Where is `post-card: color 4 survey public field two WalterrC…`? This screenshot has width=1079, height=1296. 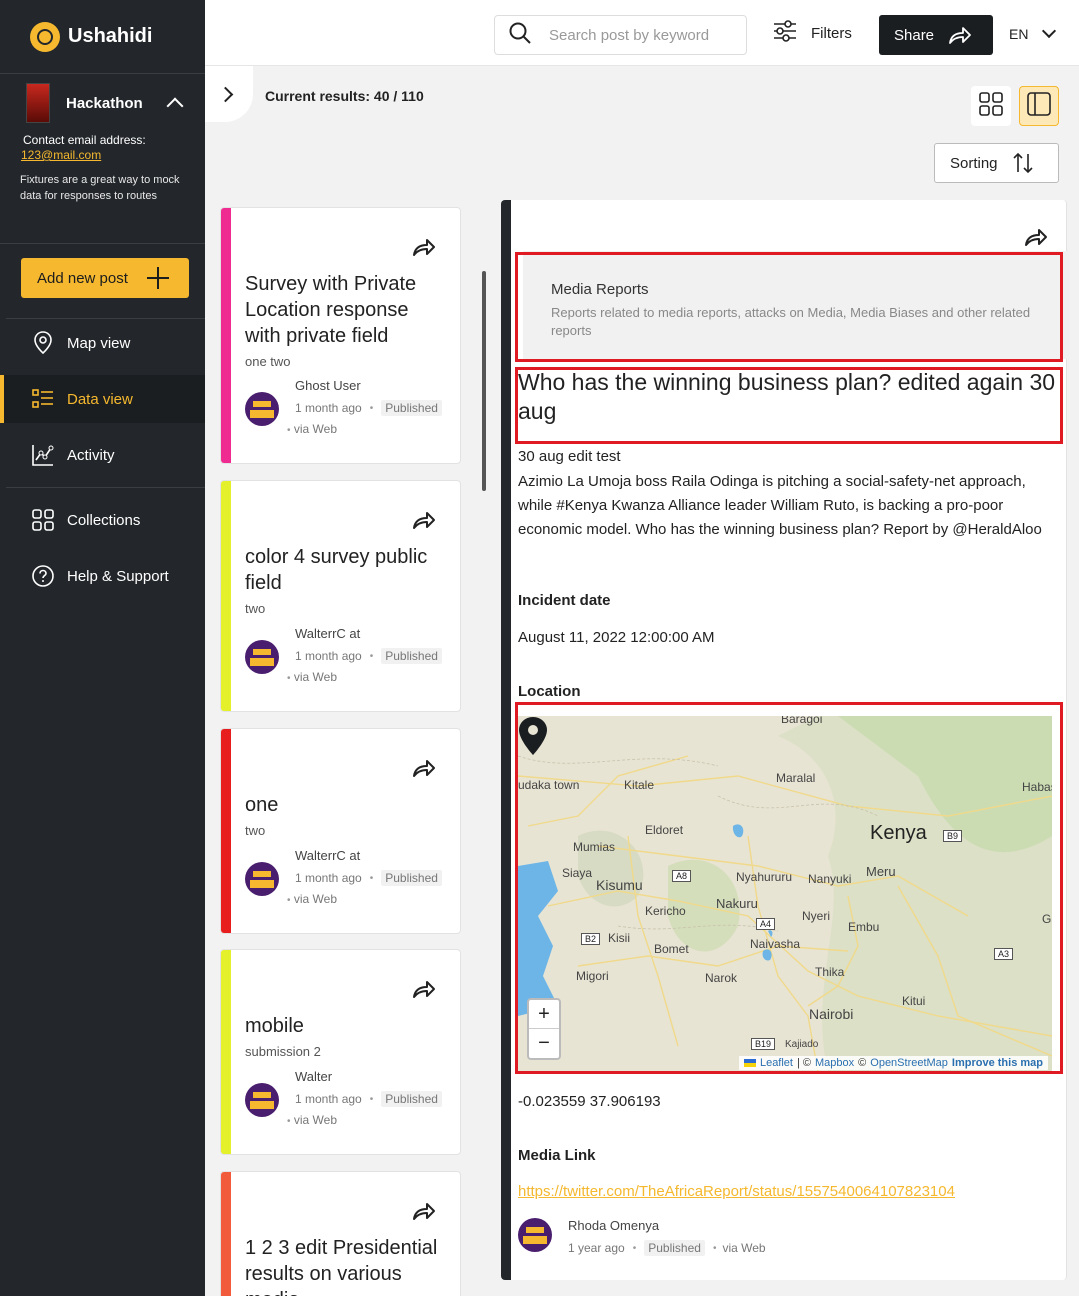 post-card: color 4 survey public field two WalterrC… is located at coordinates (340, 596).